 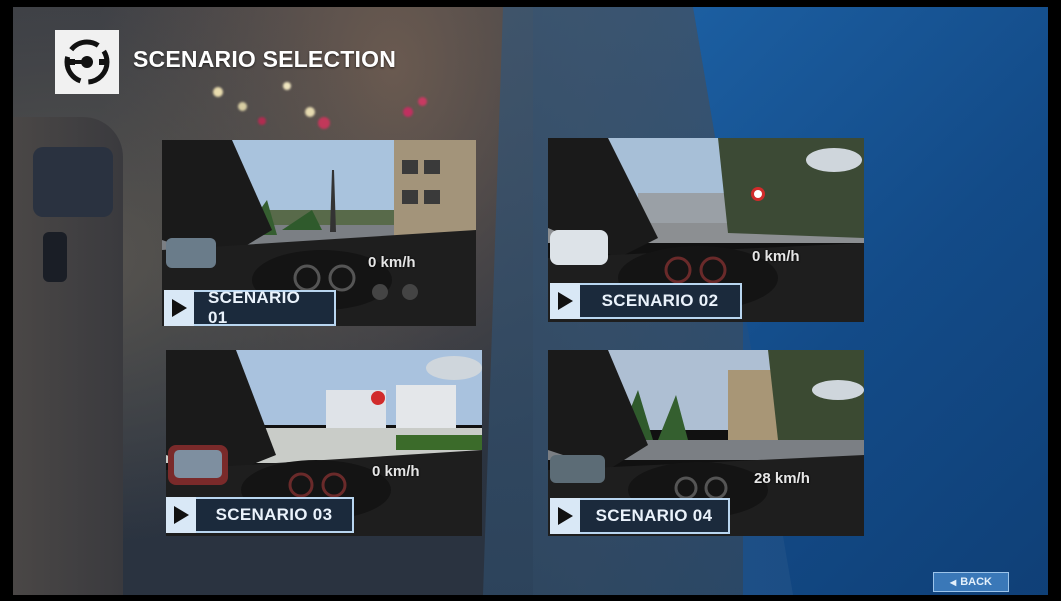 I want to click on left-arrow-icon: ◀, so click(x=953, y=582).